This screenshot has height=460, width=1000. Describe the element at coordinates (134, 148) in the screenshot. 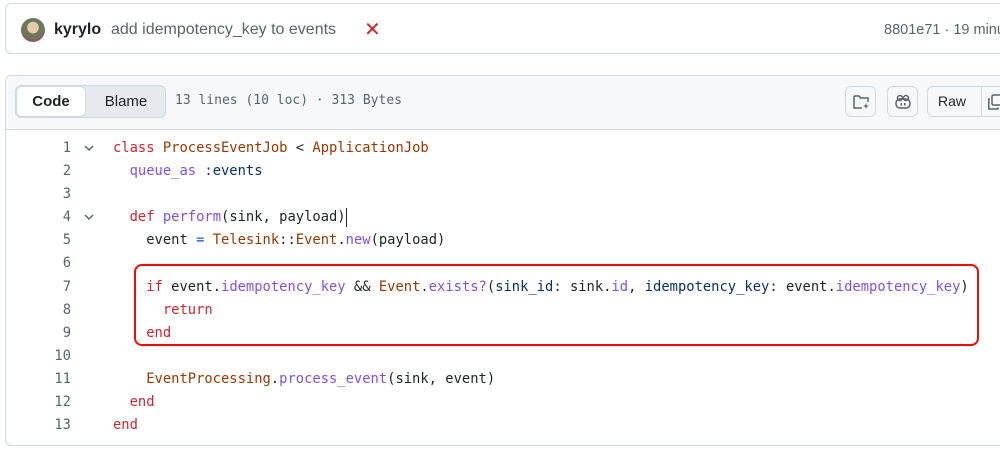

I see `code-token: class` at that location.